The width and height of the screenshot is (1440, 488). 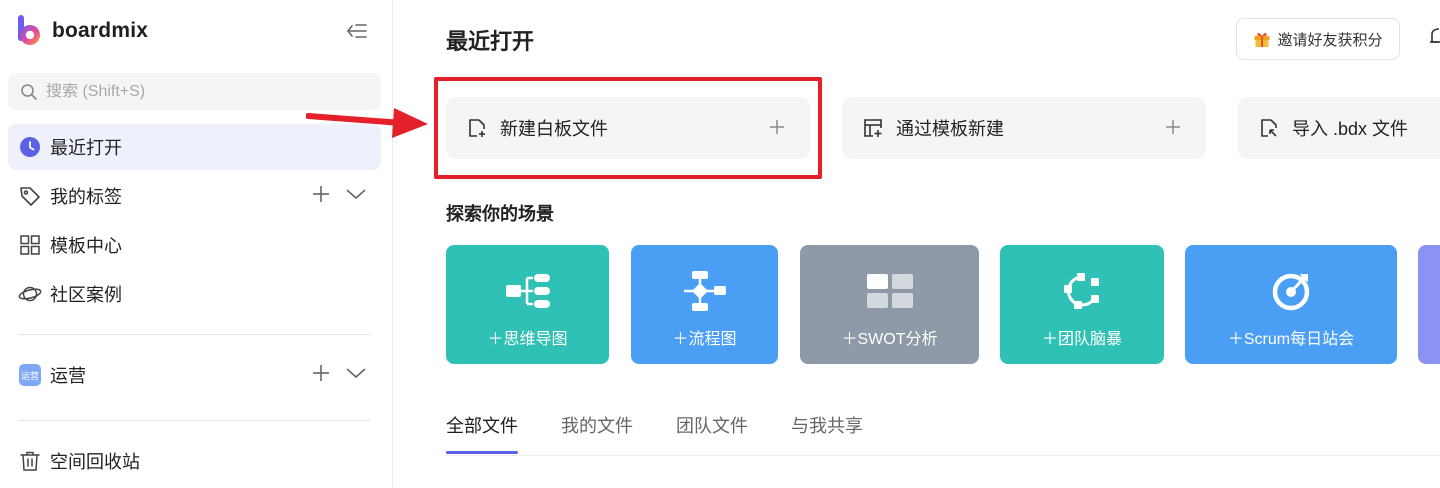 I want to click on scene-label: ＋团队脑暴, so click(x=1081, y=339).